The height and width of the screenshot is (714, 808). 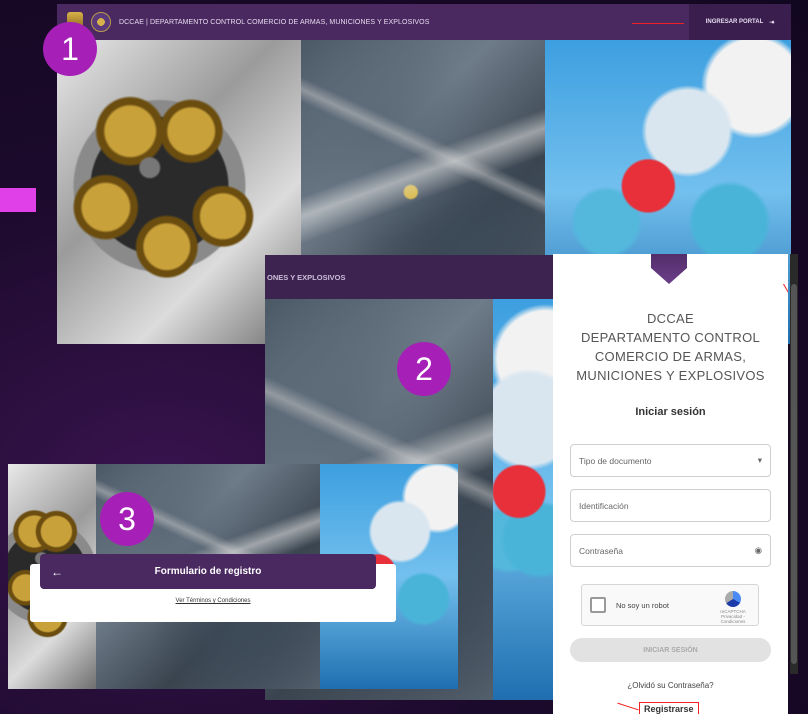 I want to click on eye-icon: ◉, so click(x=758, y=550).